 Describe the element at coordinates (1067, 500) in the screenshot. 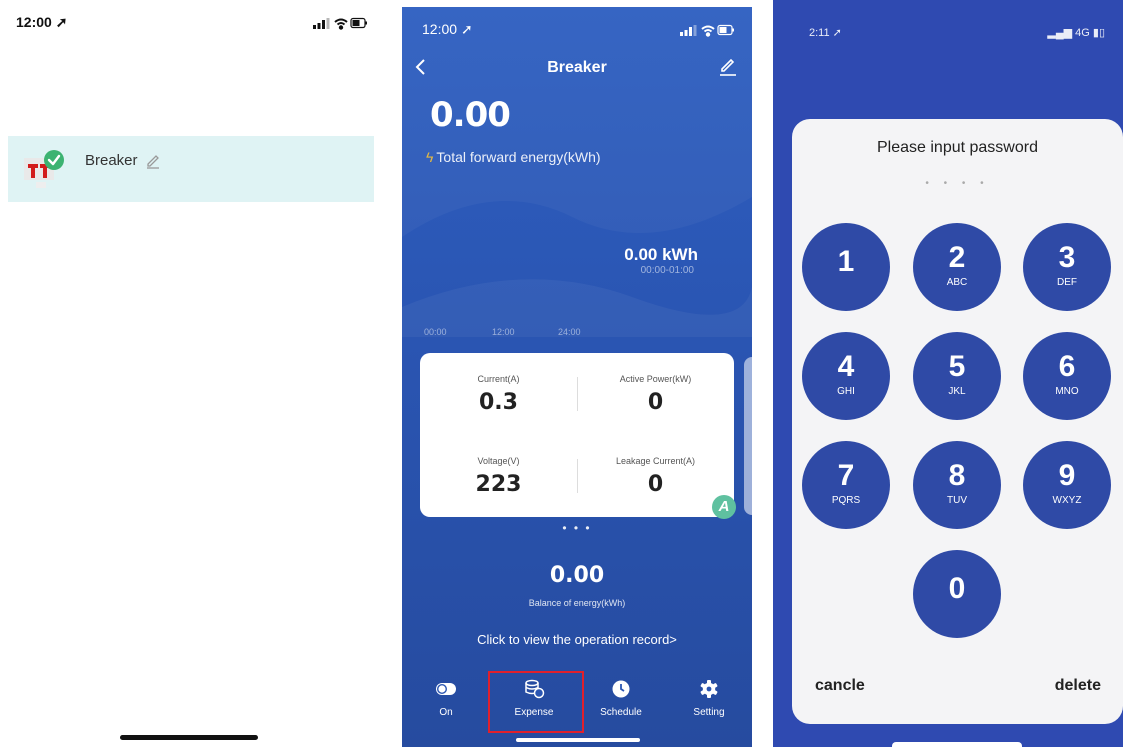

I see `key-letters: WXYZ` at that location.